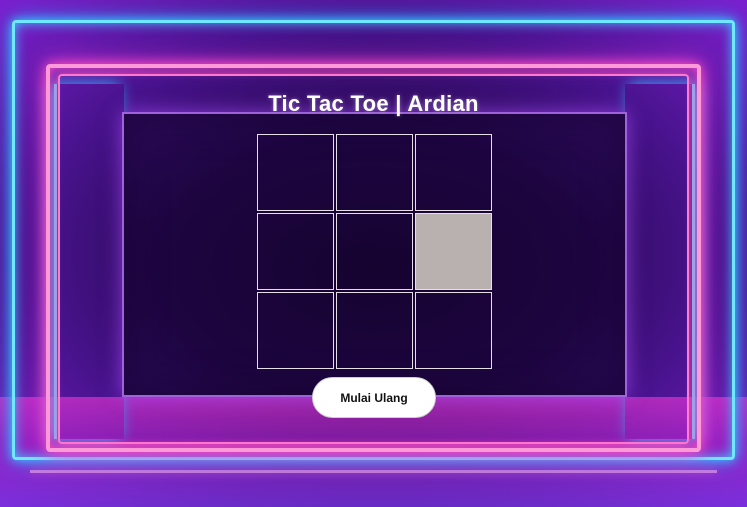 This screenshot has height=507, width=747. Describe the element at coordinates (660, 261) in the screenshot. I see `neon-side-right` at that location.